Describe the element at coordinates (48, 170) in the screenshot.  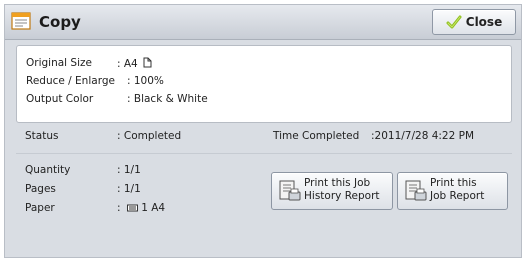
I see `quantity-label: Quantity` at that location.